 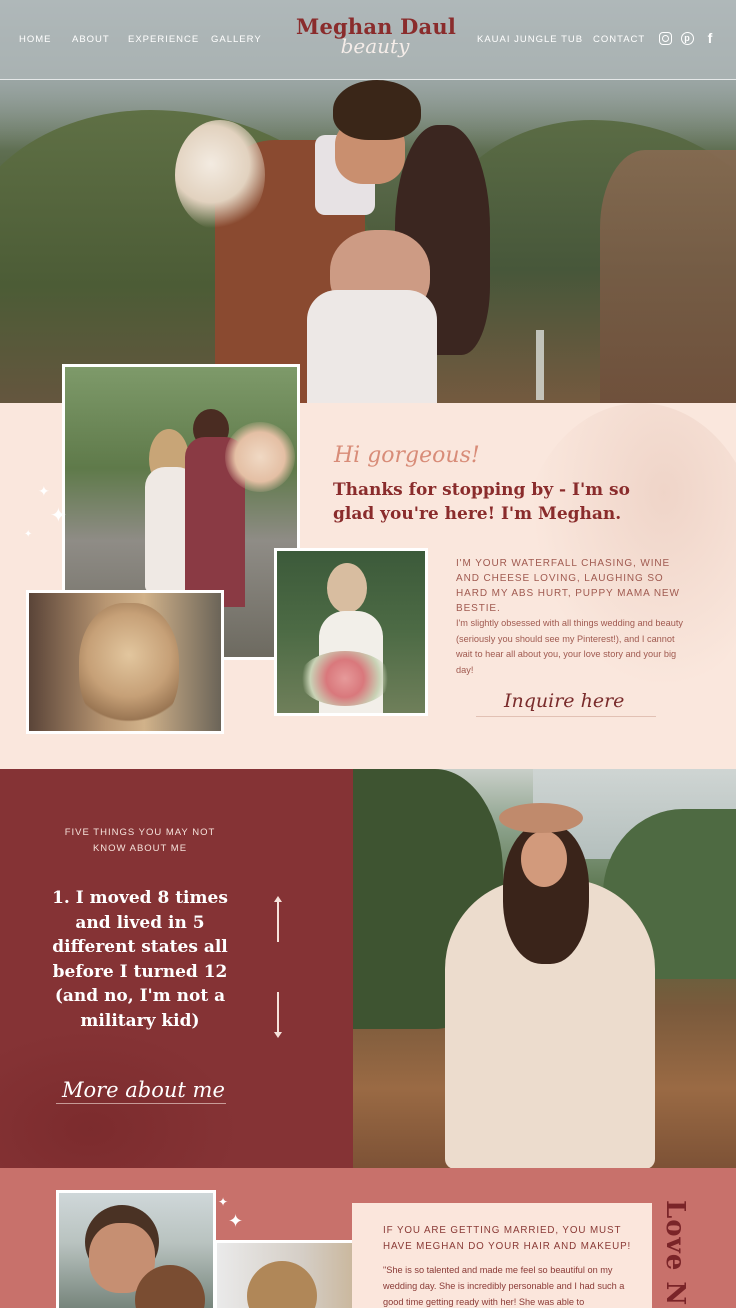 I want to click on bride-portrait-photo, so click(x=351, y=632).